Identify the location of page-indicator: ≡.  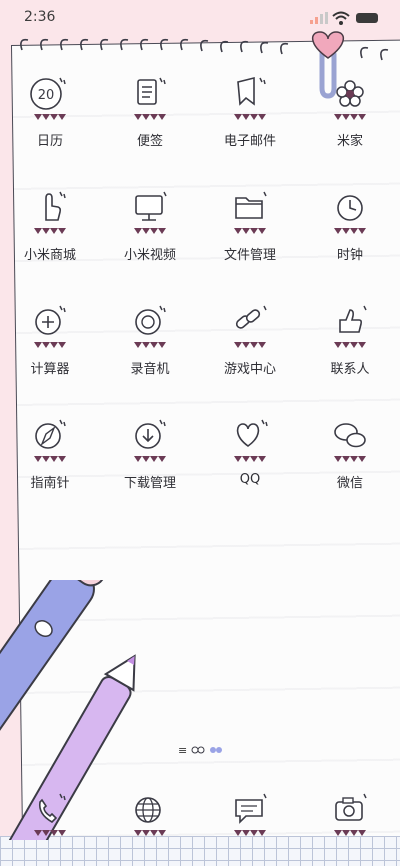
(203, 750).